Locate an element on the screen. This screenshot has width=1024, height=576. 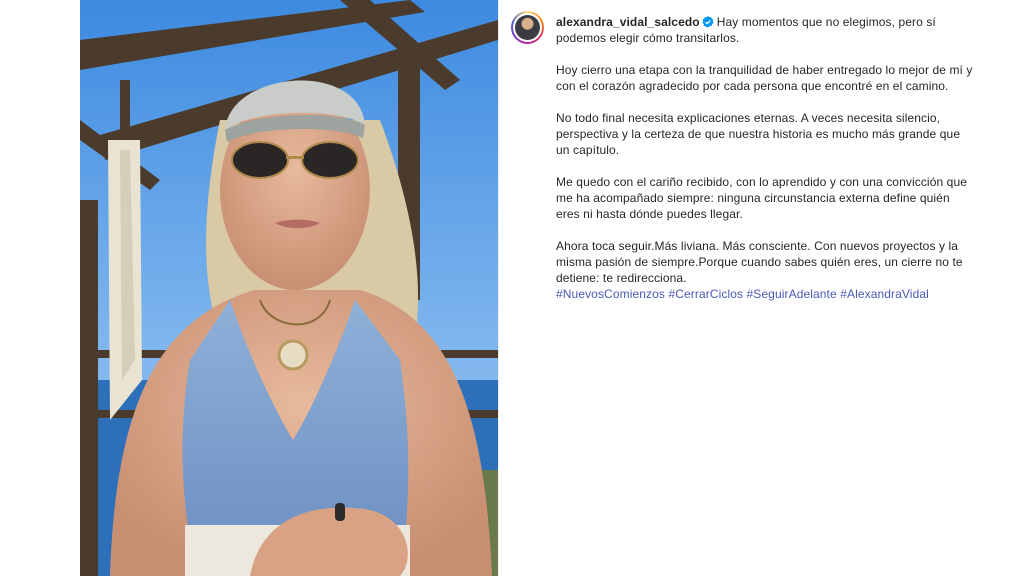
profile-avatar is located at coordinates (527, 27).